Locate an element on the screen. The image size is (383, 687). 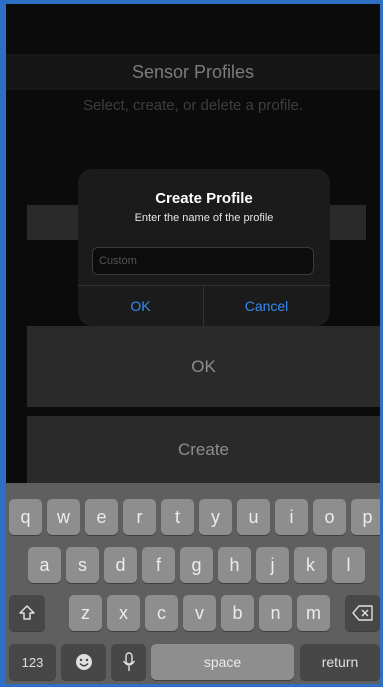
key-x: x is located at coordinates (123, 613).